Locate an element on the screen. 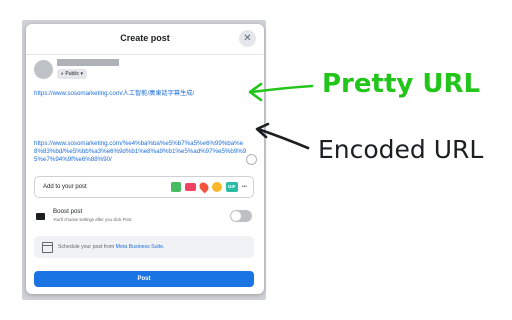  pretty-url-annotation: Pretty URL is located at coordinates (401, 84).